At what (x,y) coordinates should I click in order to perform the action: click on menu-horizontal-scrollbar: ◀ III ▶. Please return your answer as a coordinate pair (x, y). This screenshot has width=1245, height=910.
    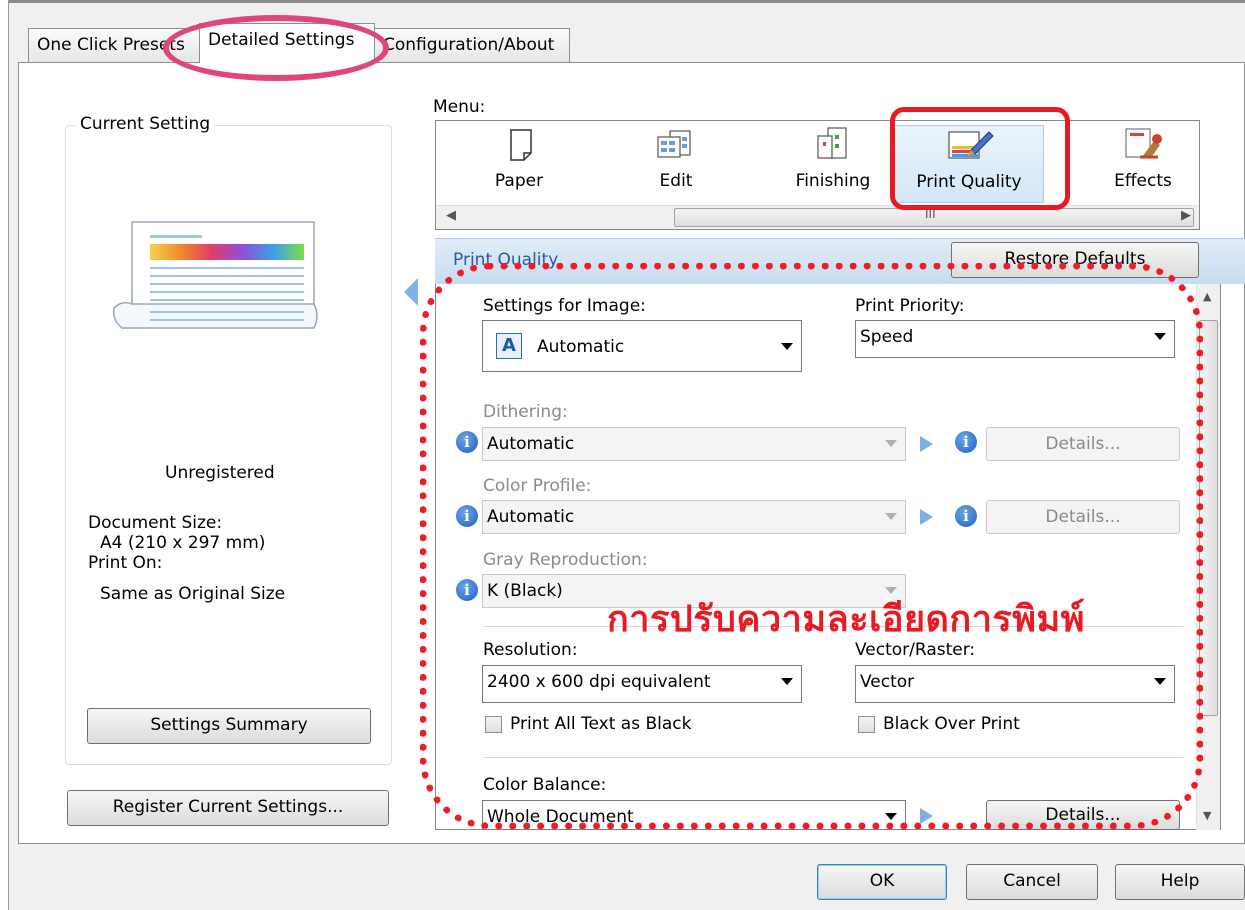
    Looking at the image, I should click on (817, 217).